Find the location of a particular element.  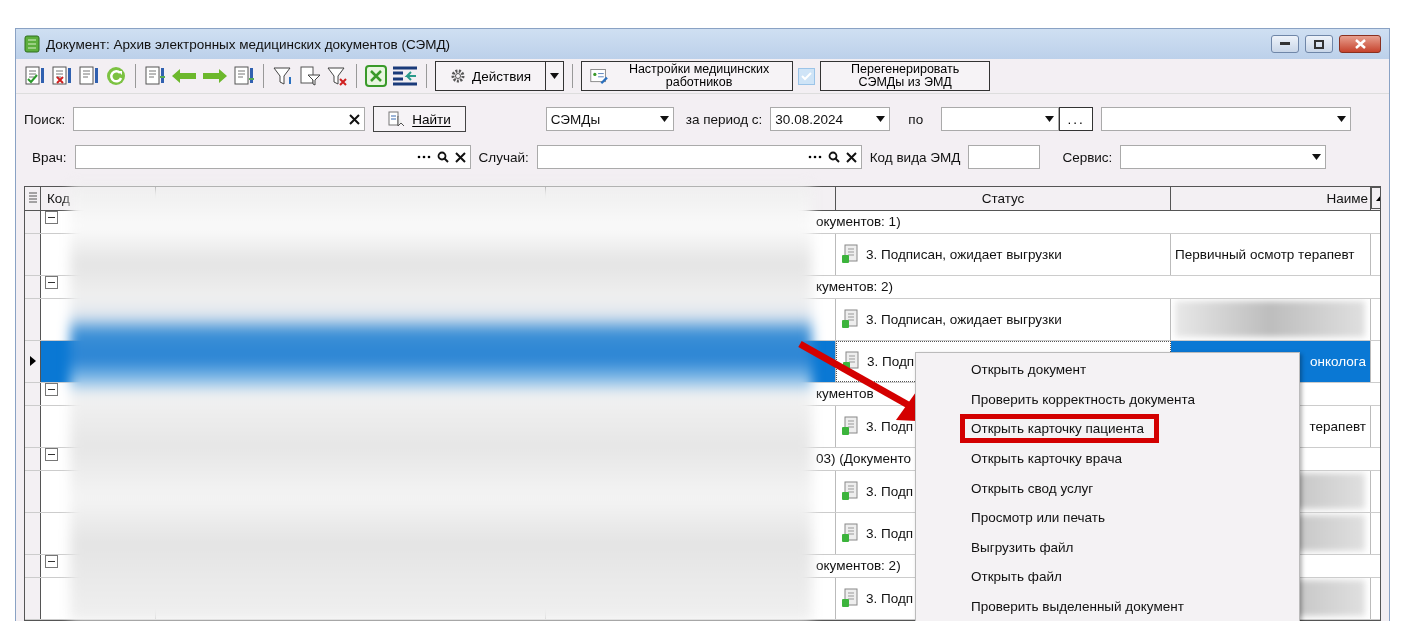

document-type-dropdown: СЭМДы is located at coordinates (609, 119).